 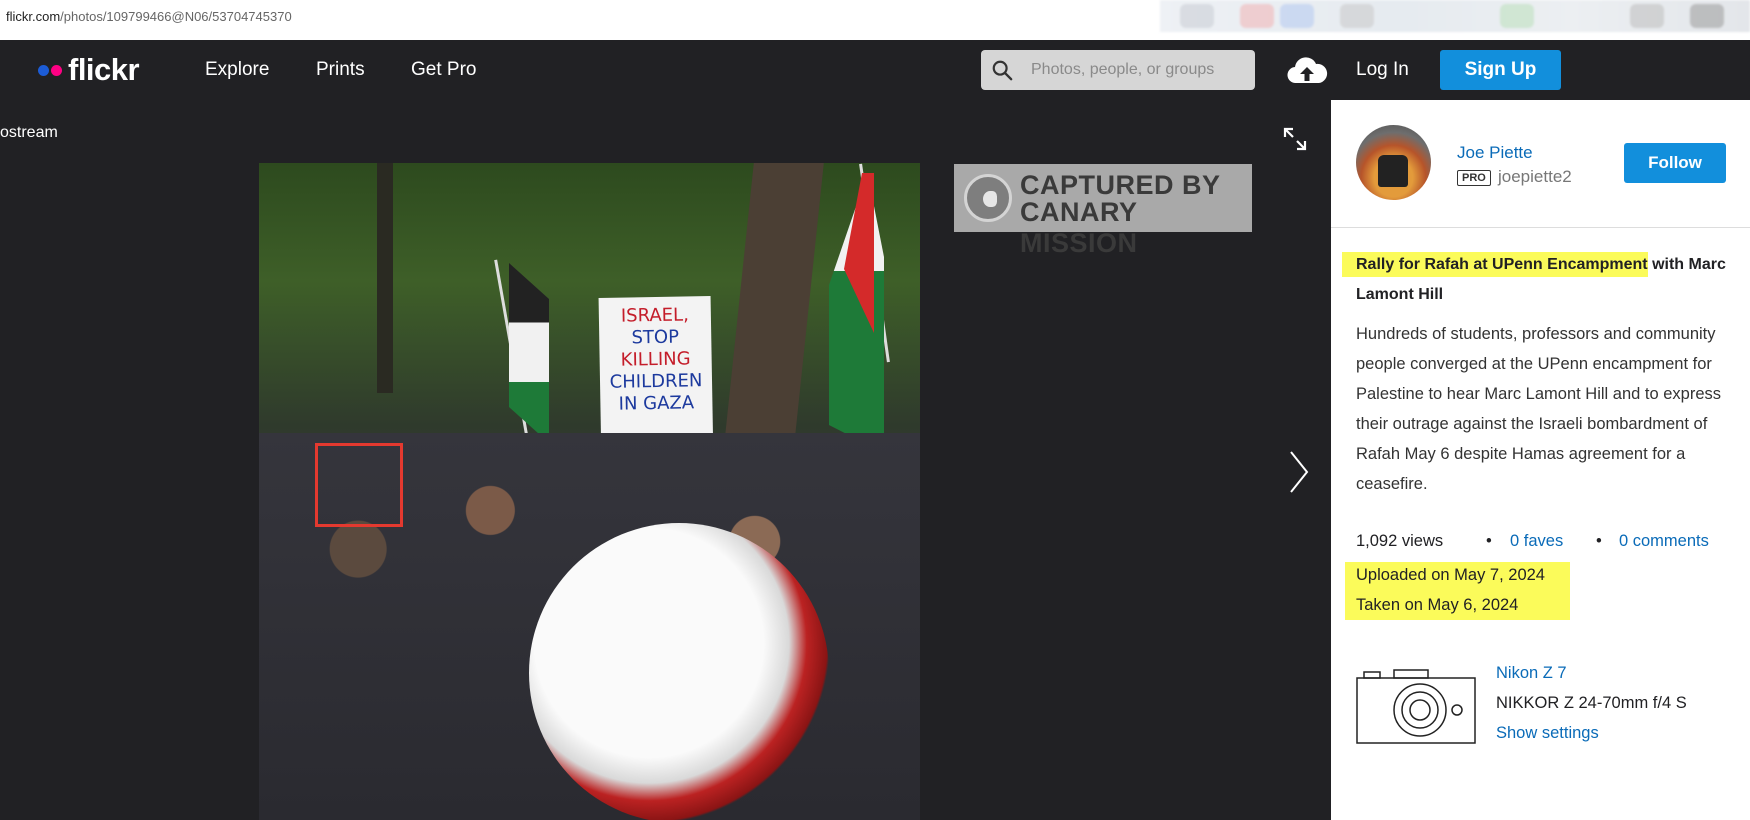 What do you see at coordinates (1474, 178) in the screenshot?
I see `pro-badge: PRO` at bounding box center [1474, 178].